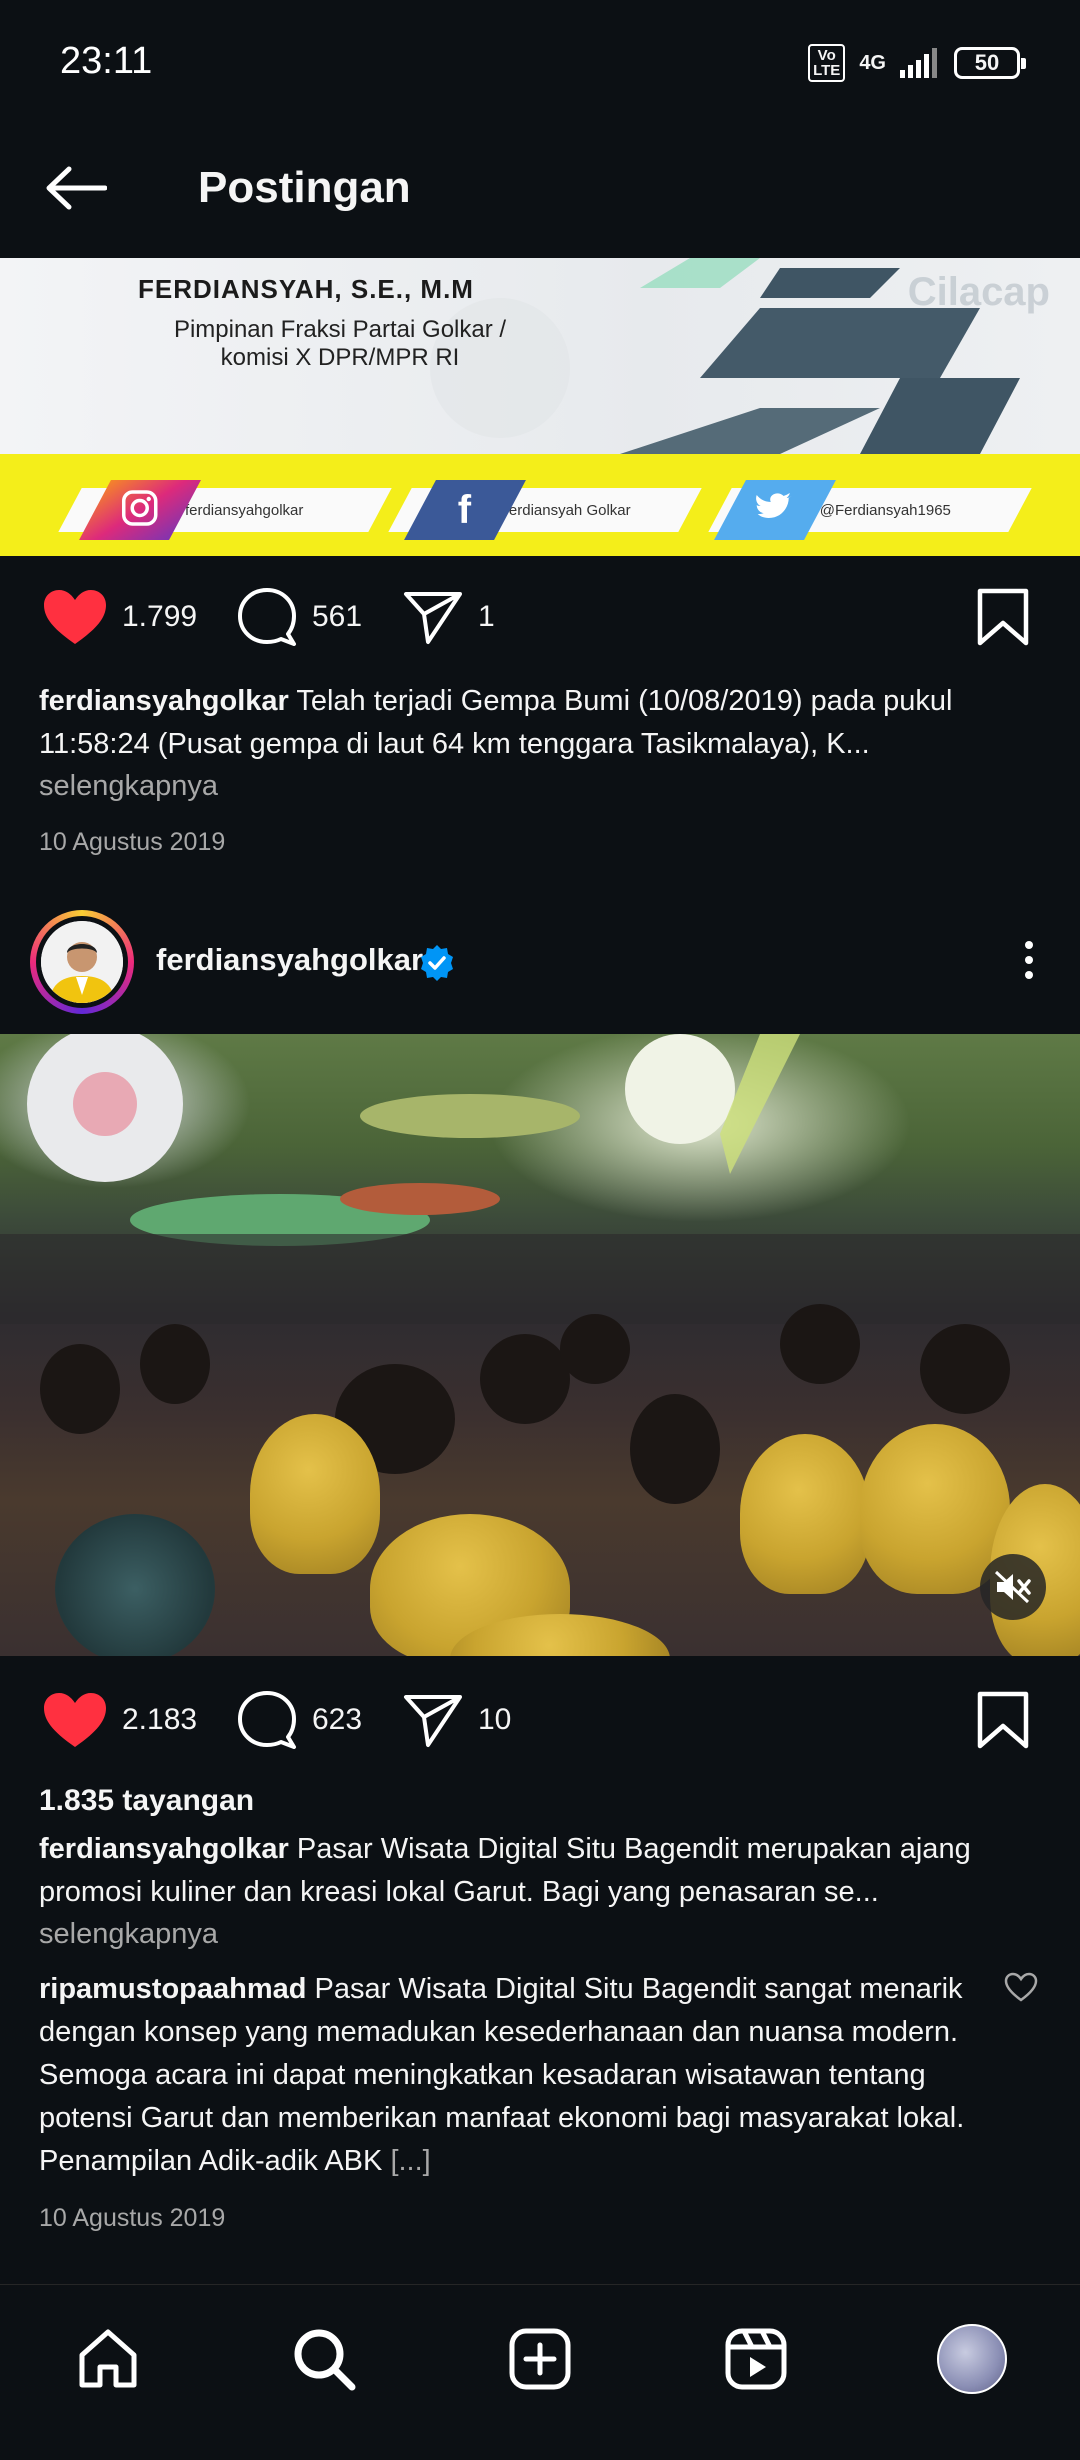 The width and height of the screenshot is (1080, 2460). I want to click on profile-avatar, so click(972, 2359).